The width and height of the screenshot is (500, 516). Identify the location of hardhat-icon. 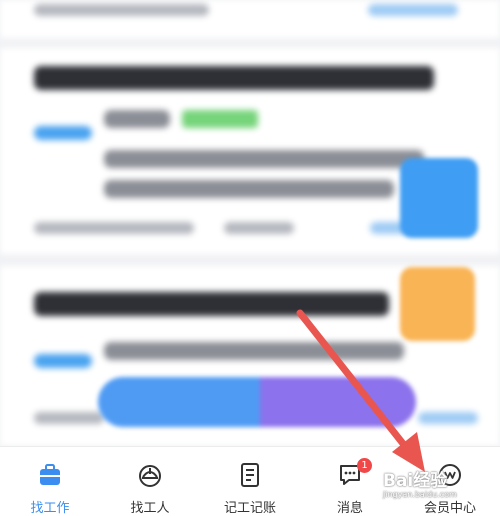
(150, 476).